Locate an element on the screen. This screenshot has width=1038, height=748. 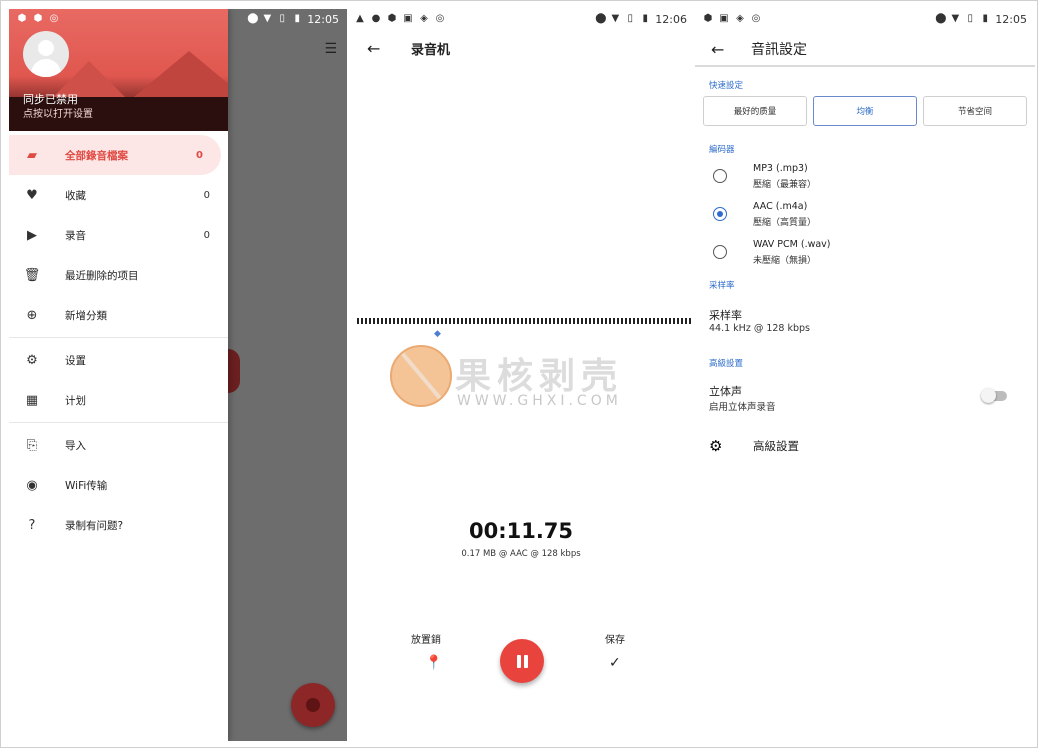
discard-label: 放置銷 is located at coordinates (426, 640).